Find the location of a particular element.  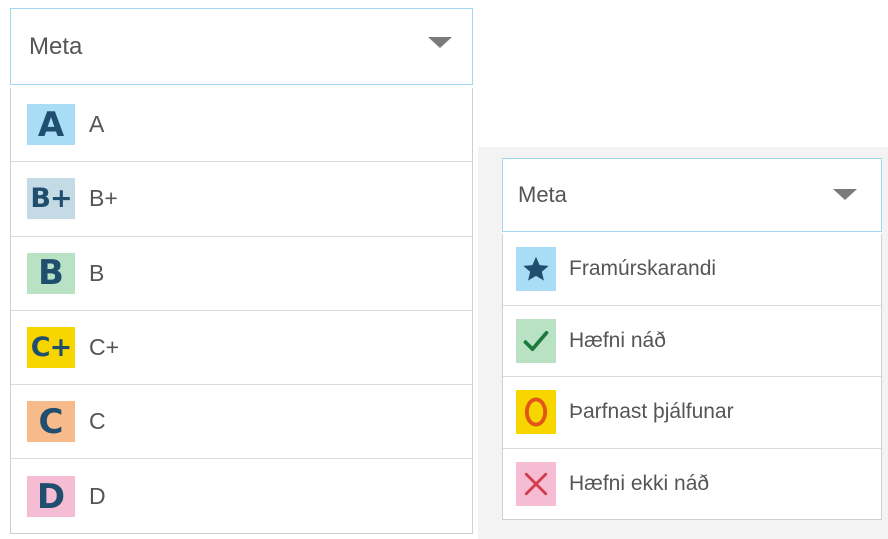

option-label: Þarfnast þjálfunar is located at coordinates (651, 412).